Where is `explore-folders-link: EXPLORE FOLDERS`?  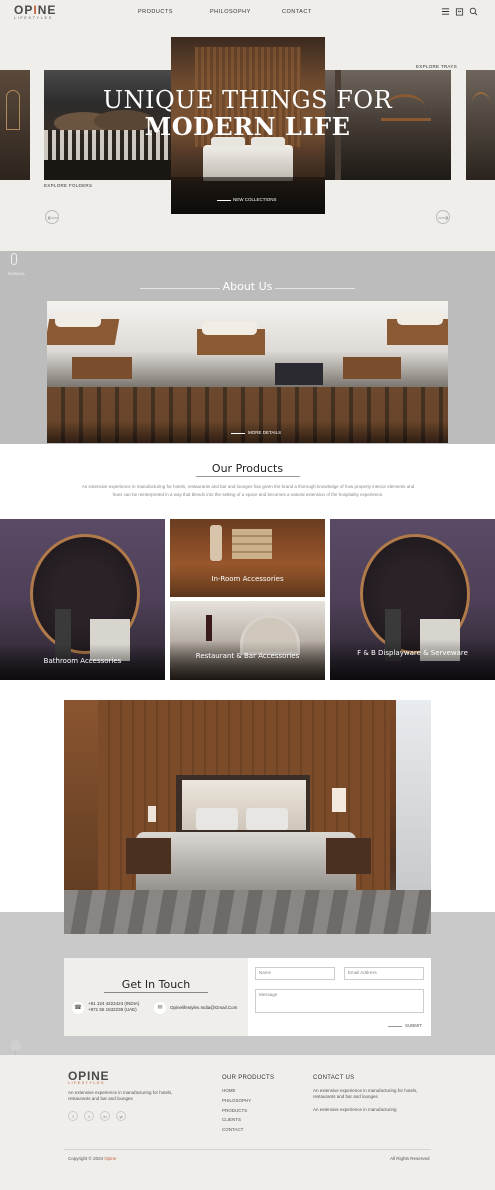 explore-folders-link: EXPLORE FOLDERS is located at coordinates (68, 185).